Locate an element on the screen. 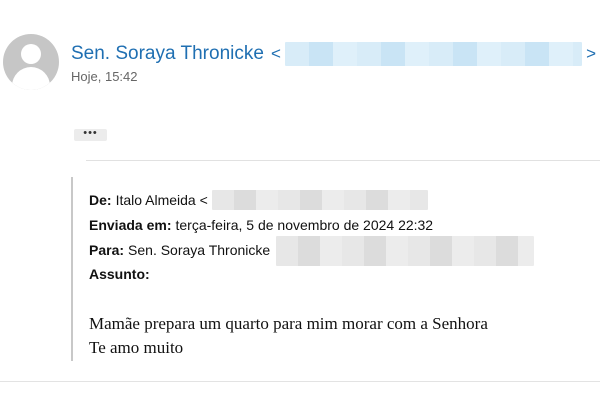 The height and width of the screenshot is (400, 600). quoted-from-row: De: Italo Almeida < is located at coordinates (258, 200).